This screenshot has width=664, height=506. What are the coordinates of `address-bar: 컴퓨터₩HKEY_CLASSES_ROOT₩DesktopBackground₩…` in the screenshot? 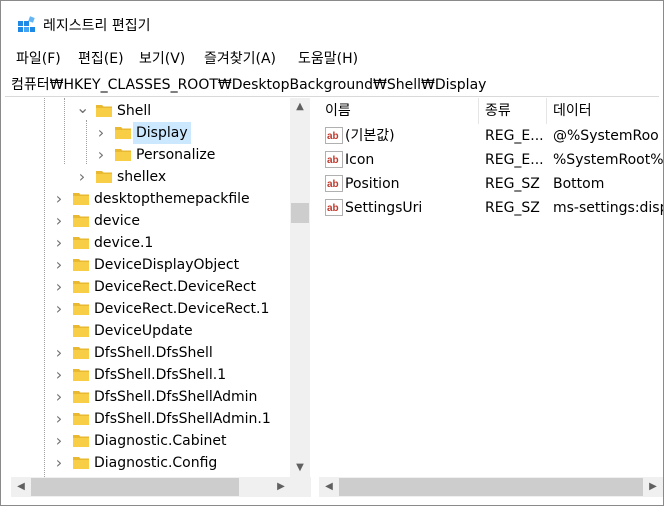 It's located at (332, 85).